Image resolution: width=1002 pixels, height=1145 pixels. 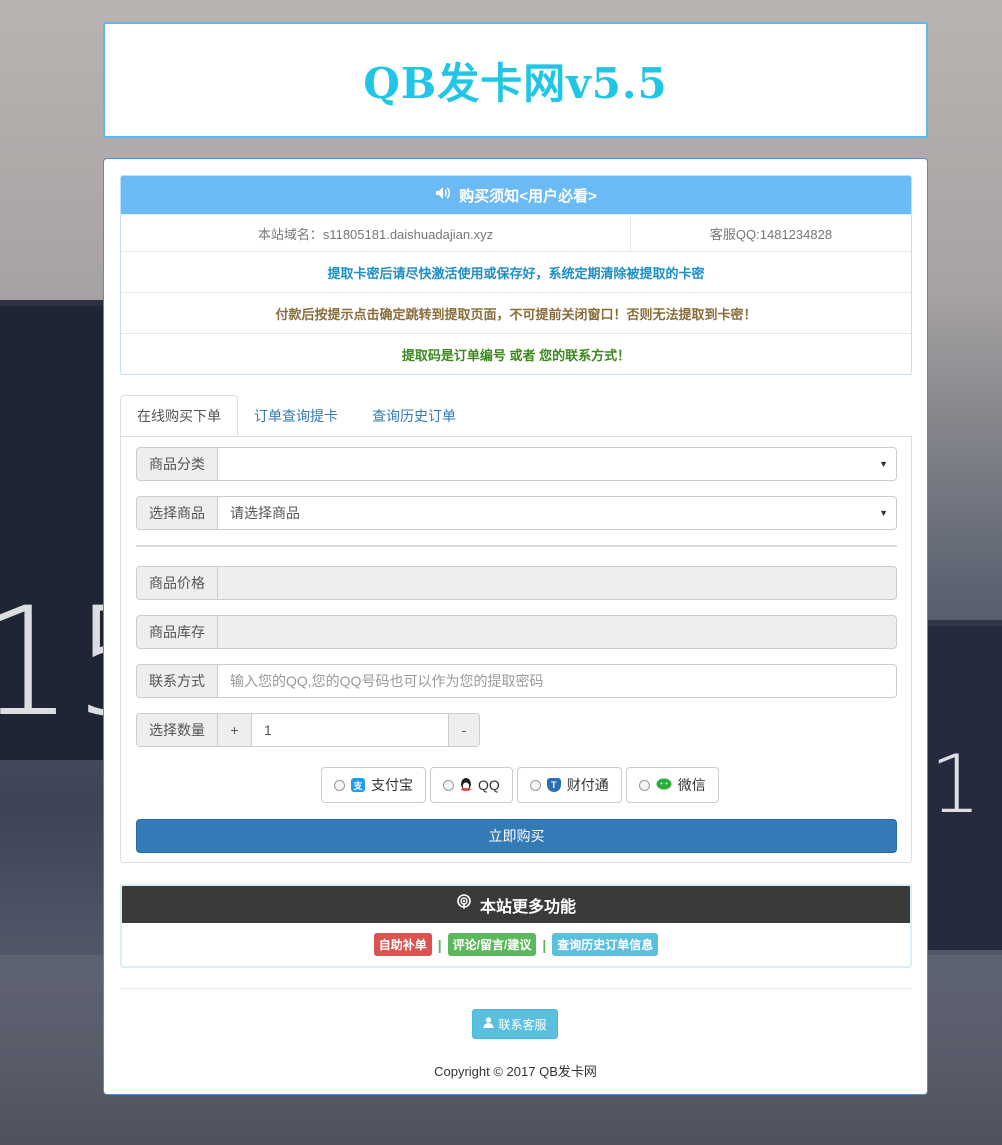 I want to click on pay-tenpay-label: 财付通, so click(x=587, y=785).